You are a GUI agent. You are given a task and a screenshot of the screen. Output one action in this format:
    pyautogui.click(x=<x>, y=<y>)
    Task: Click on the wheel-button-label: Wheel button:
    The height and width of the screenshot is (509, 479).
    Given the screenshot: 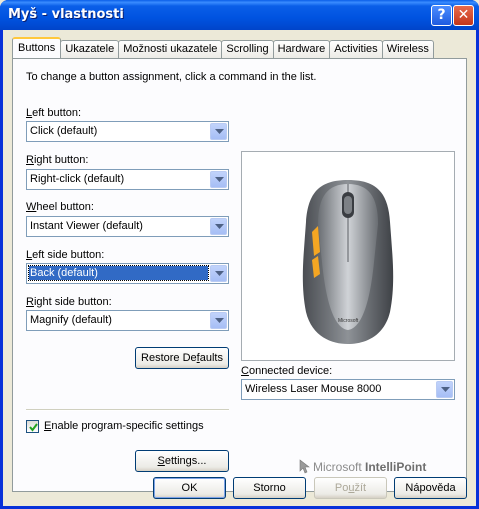 What is the action you would take?
    pyautogui.click(x=60, y=207)
    